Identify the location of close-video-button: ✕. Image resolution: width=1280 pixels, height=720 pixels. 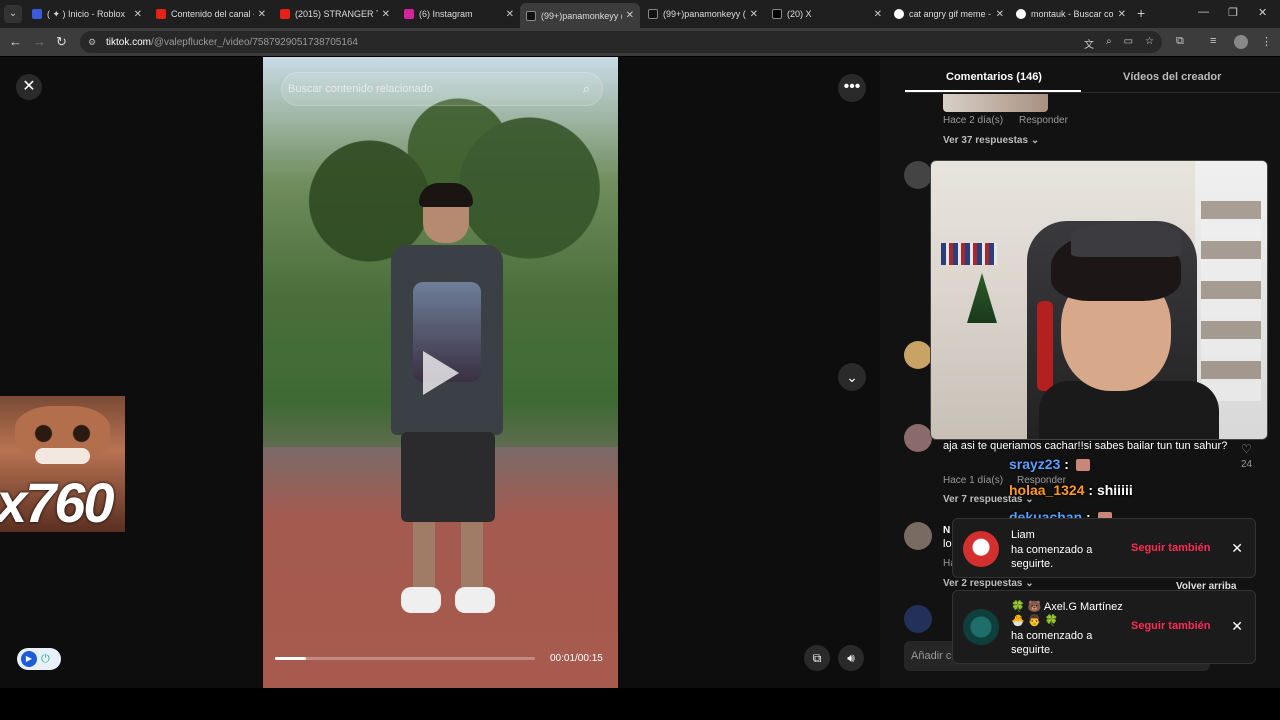
(29, 87).